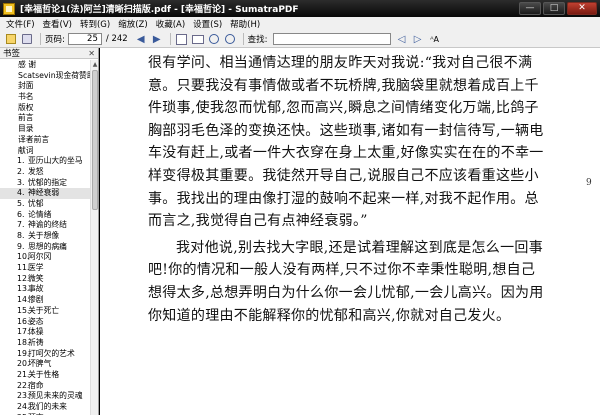 The width and height of the screenshot is (600, 415). What do you see at coordinates (45, 204) in the screenshot?
I see `bookmark-item: 5. 忧郁` at bounding box center [45, 204].